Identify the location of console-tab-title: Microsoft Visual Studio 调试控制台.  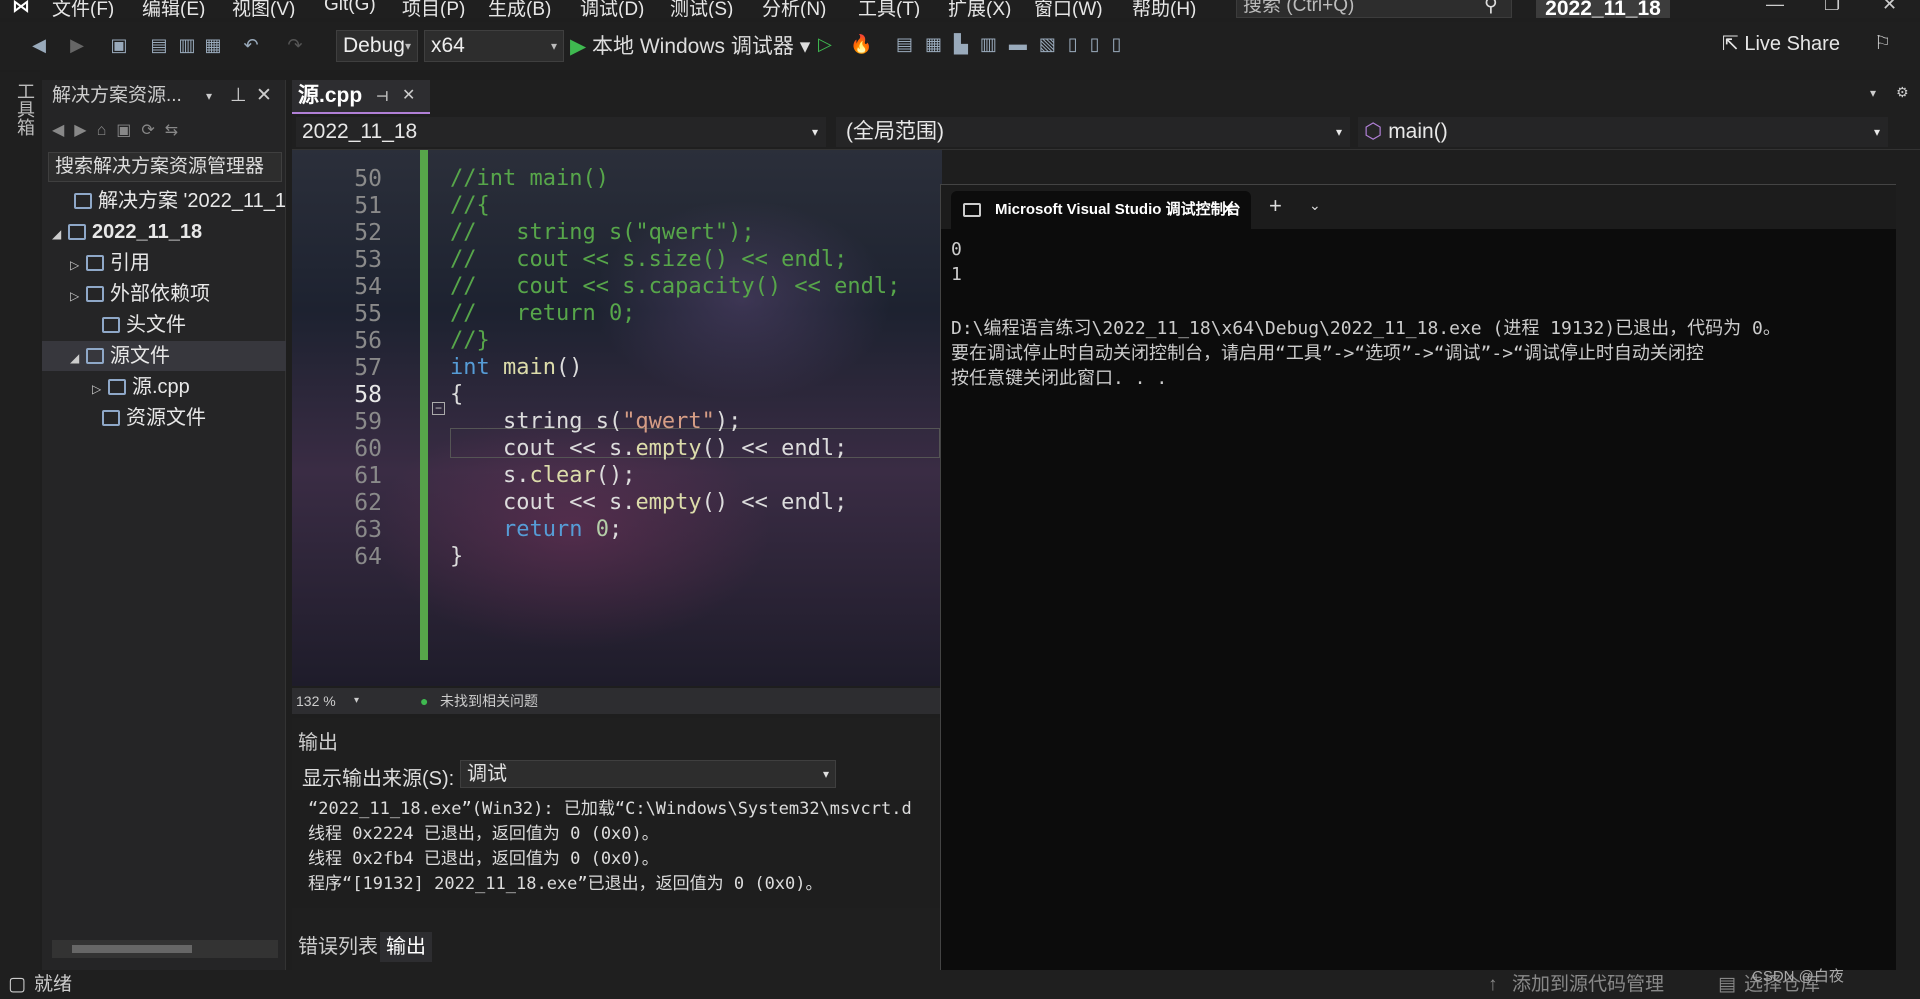
(1118, 209).